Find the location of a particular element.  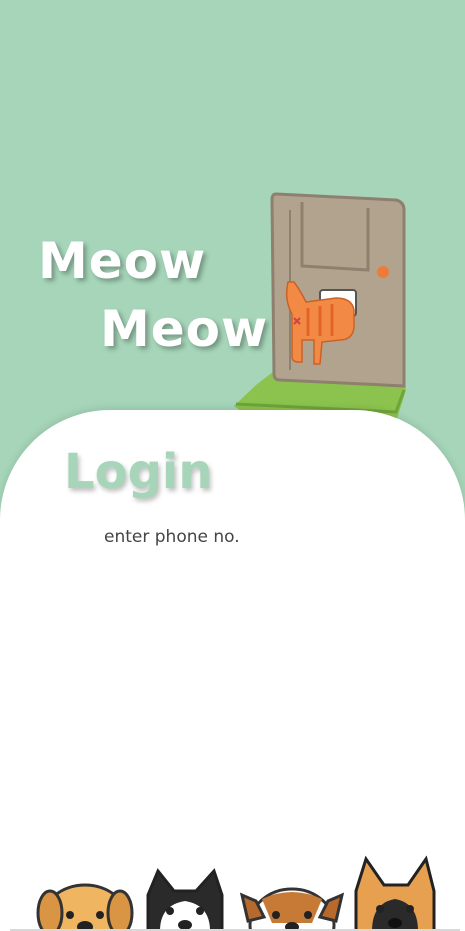

footer-strip is located at coordinates (232, 877).